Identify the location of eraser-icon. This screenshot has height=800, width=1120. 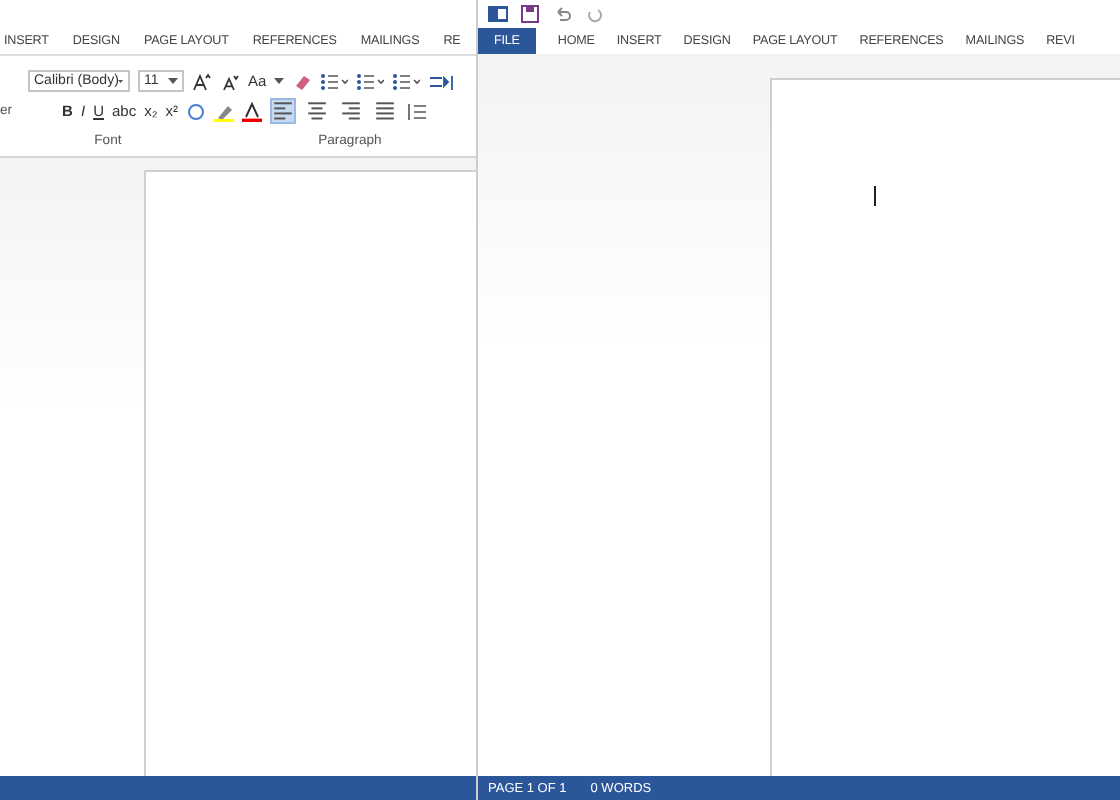
(302, 81).